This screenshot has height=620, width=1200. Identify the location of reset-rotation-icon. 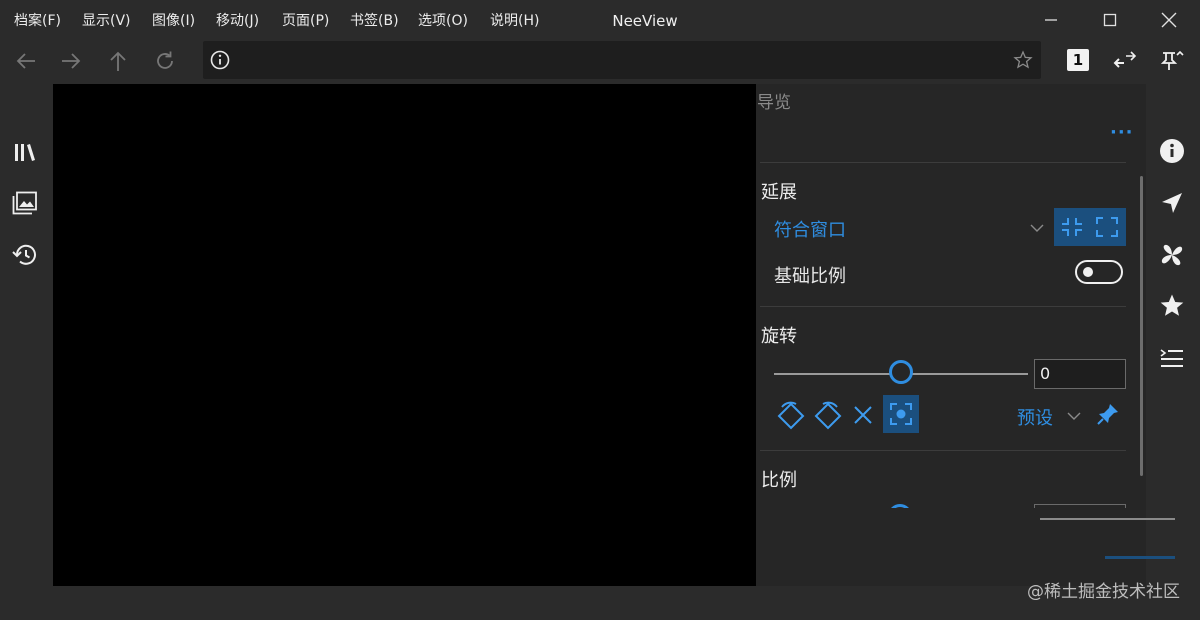
(863, 415).